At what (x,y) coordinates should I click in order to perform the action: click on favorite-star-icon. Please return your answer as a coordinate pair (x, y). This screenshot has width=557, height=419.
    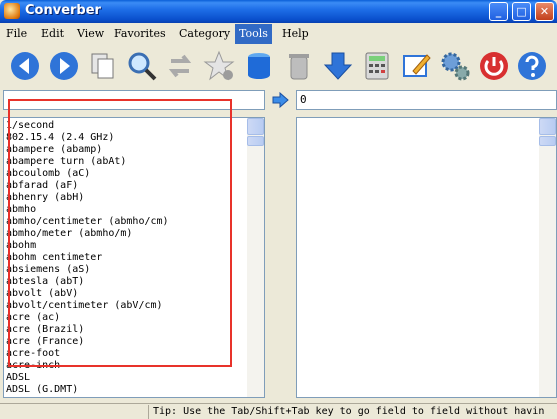
    Looking at the image, I should click on (219, 66).